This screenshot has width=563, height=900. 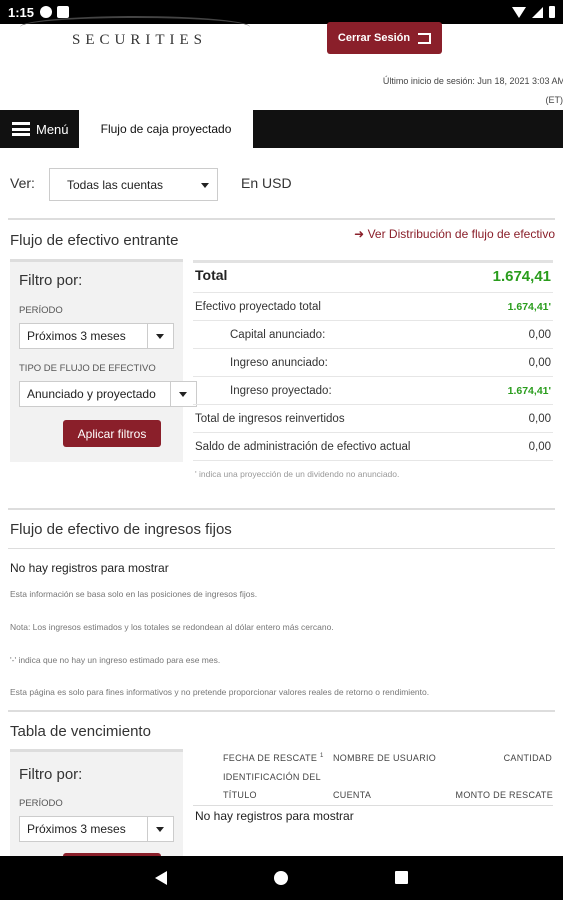 I want to click on column-header-identification: IDENTIFICACIÓN DEL, so click(x=272, y=777).